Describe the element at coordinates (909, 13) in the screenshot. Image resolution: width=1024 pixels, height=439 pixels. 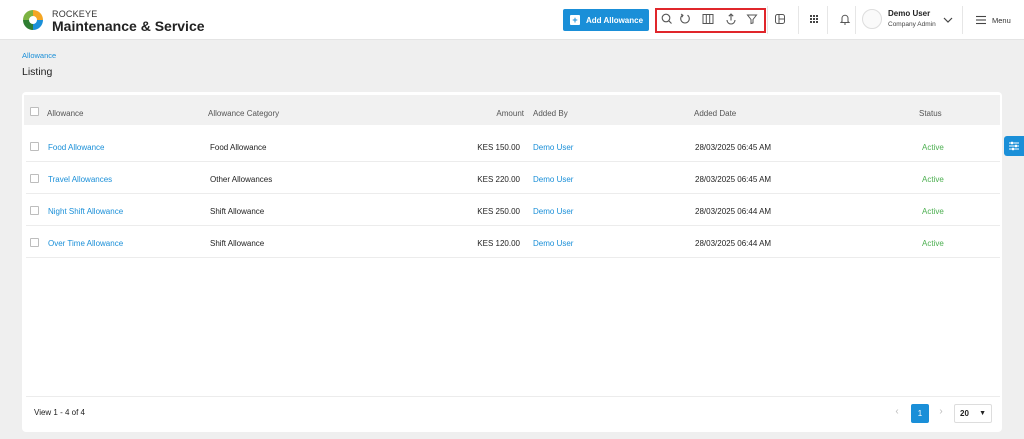
I see `user-name: Demo User` at that location.